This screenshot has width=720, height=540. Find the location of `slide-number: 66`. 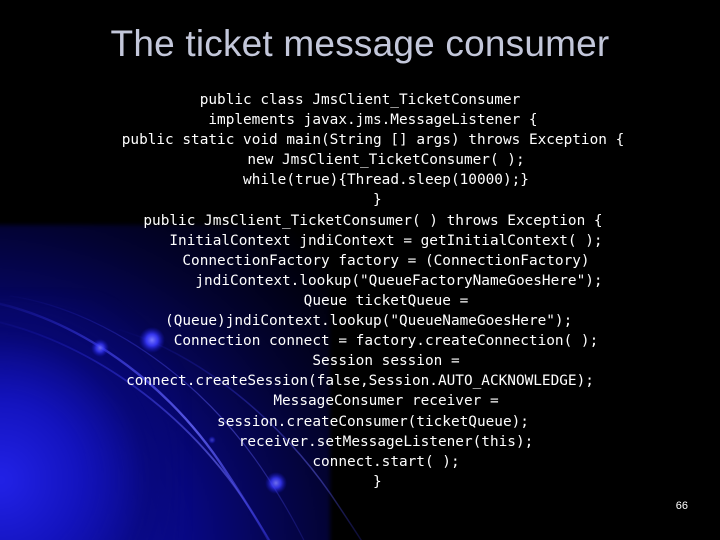

slide-number: 66 is located at coordinates (681, 506).